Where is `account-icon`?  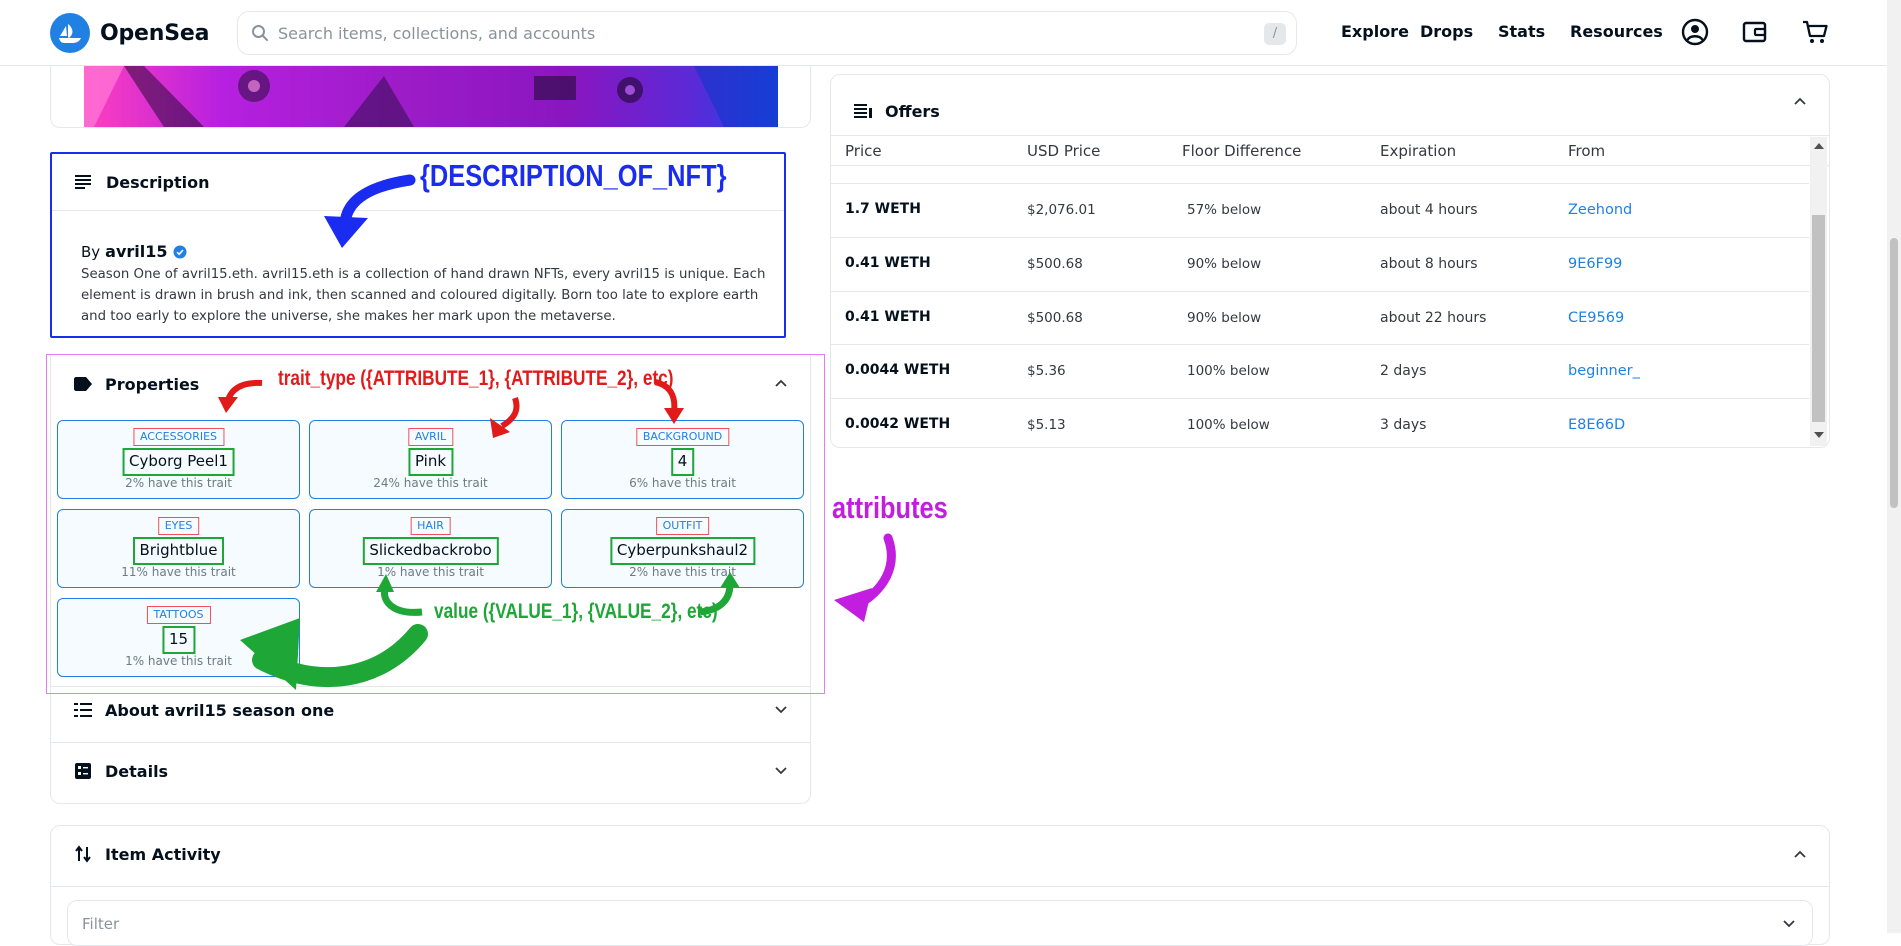 account-icon is located at coordinates (1695, 32).